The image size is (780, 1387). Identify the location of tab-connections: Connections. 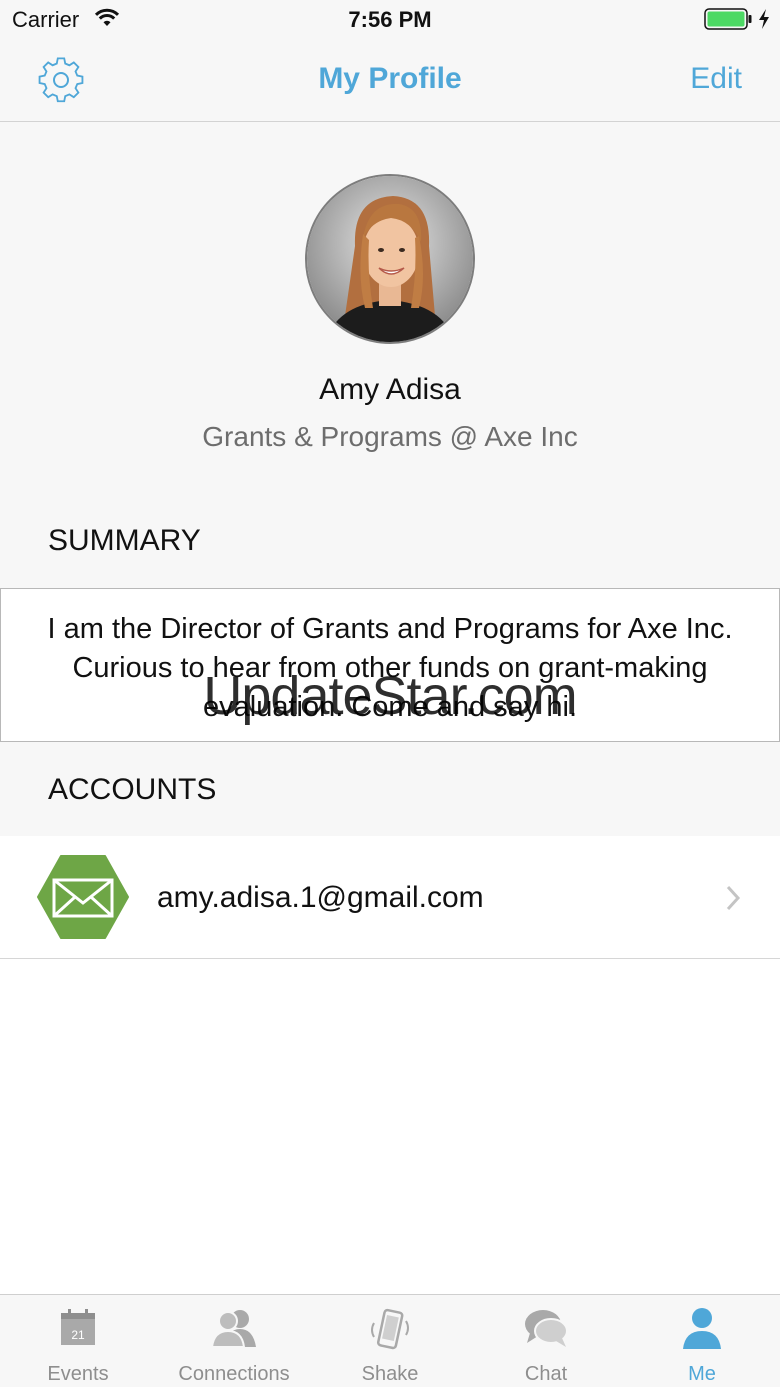
(234, 1341).